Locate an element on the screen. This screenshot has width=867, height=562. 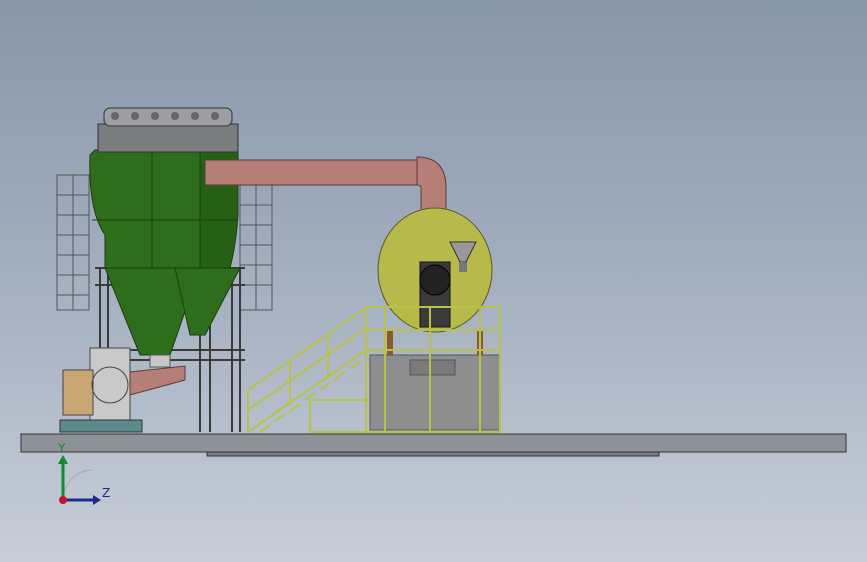
silo-hopper-right is located at coordinates (207, 301).